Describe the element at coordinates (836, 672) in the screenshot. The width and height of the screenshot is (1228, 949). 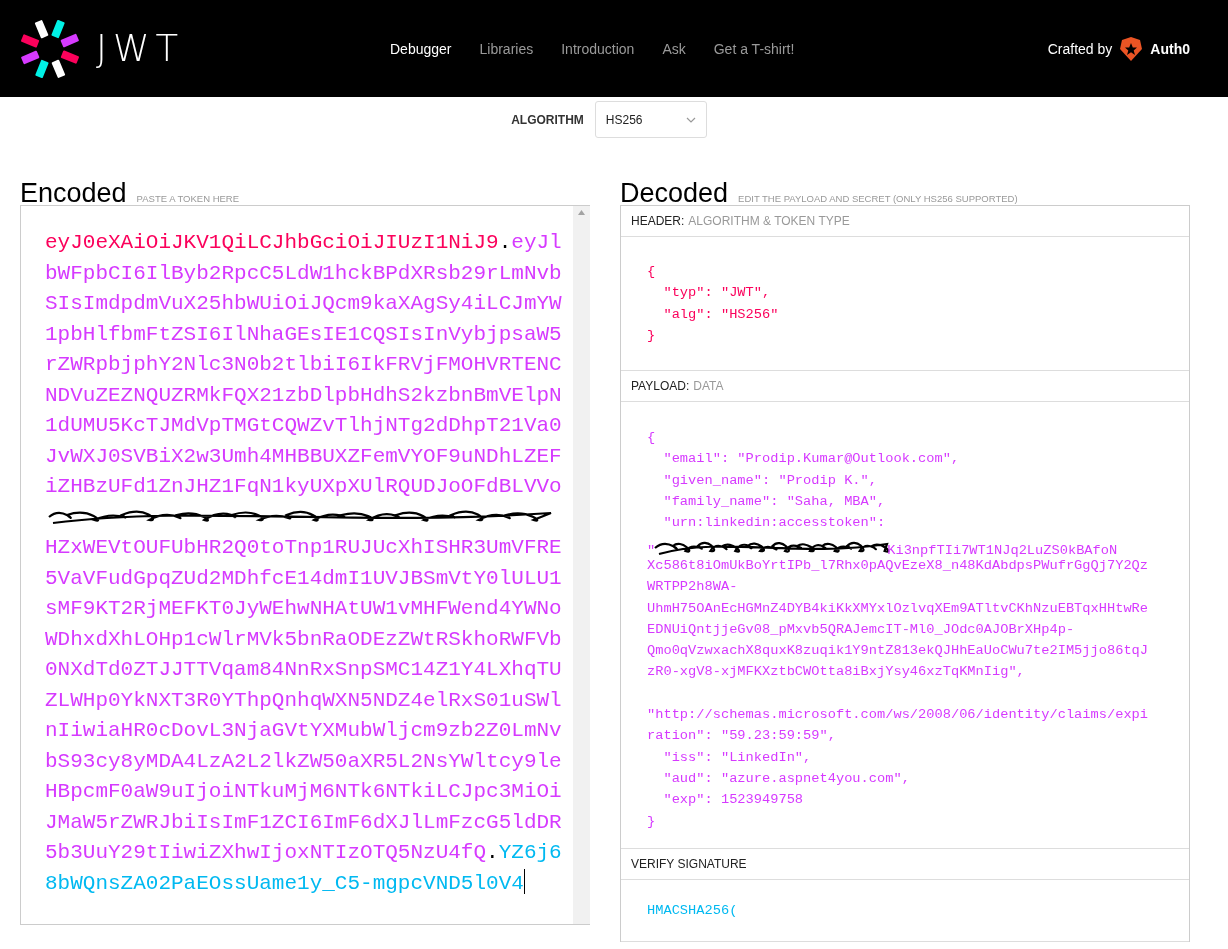
I see `json-line: zR0-xgV8-xjMFKXztbCWOtta8iBxjYsy46xzTqKMnIig",` at that location.